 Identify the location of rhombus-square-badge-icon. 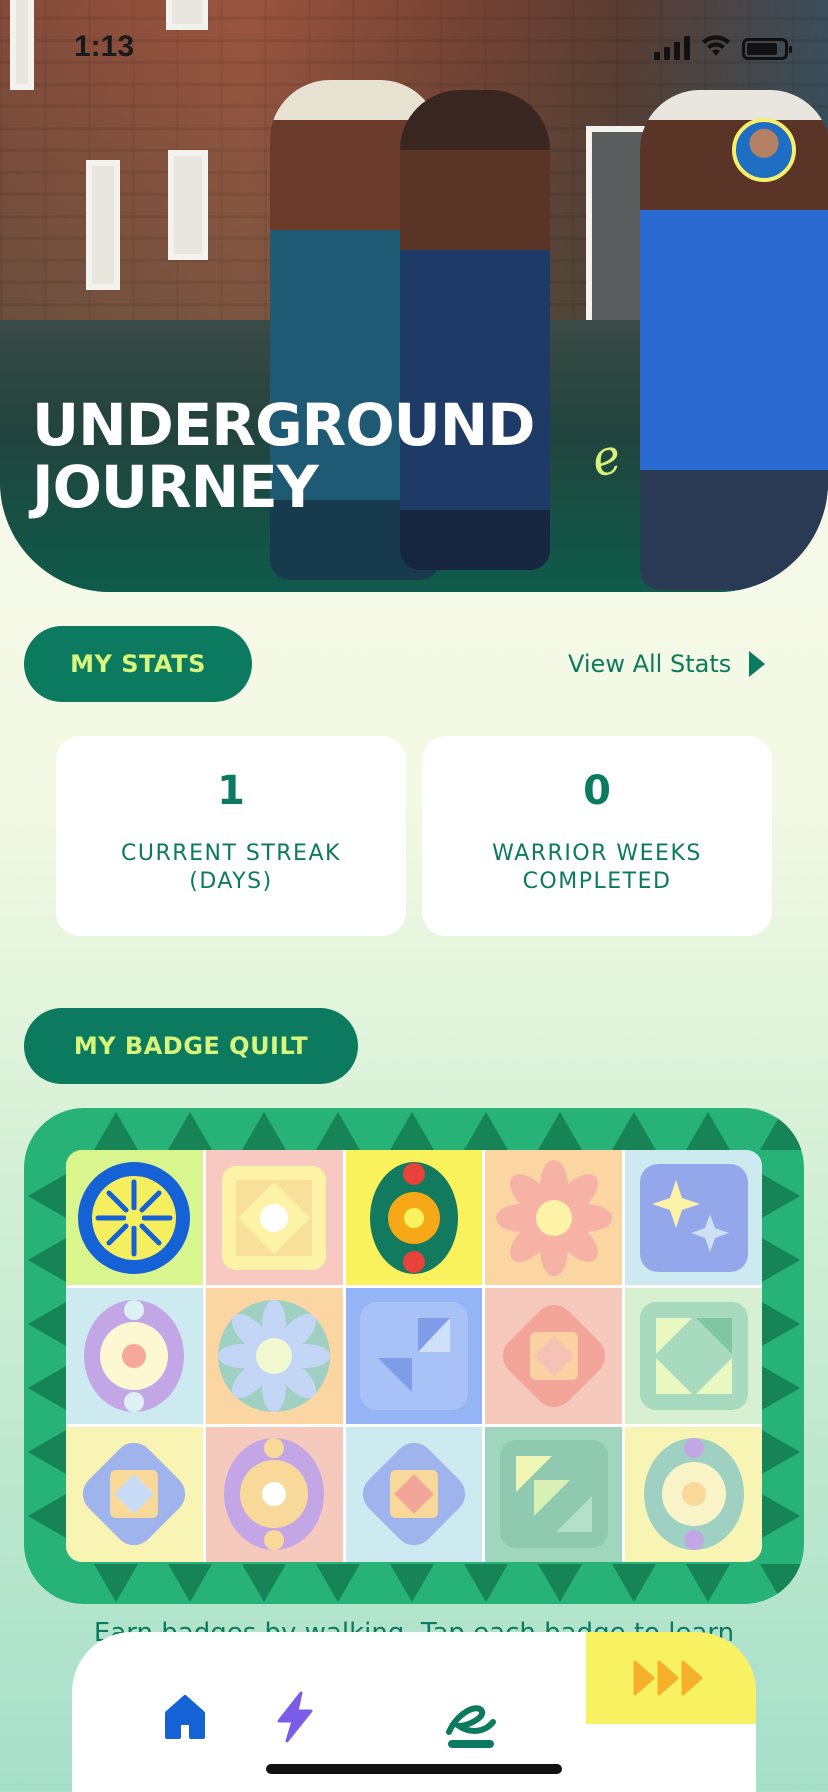
(134, 1494).